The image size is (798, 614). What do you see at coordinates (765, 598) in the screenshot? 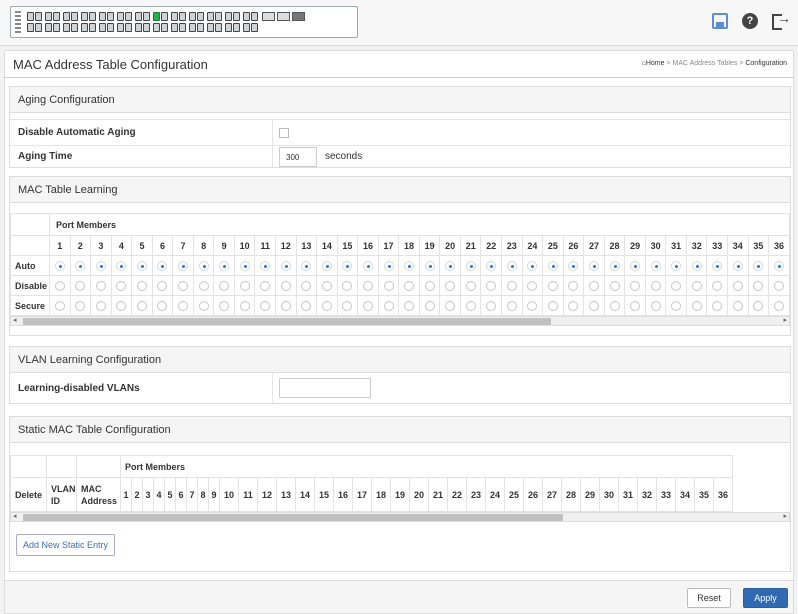
I see `apply-button: Apply` at bounding box center [765, 598].